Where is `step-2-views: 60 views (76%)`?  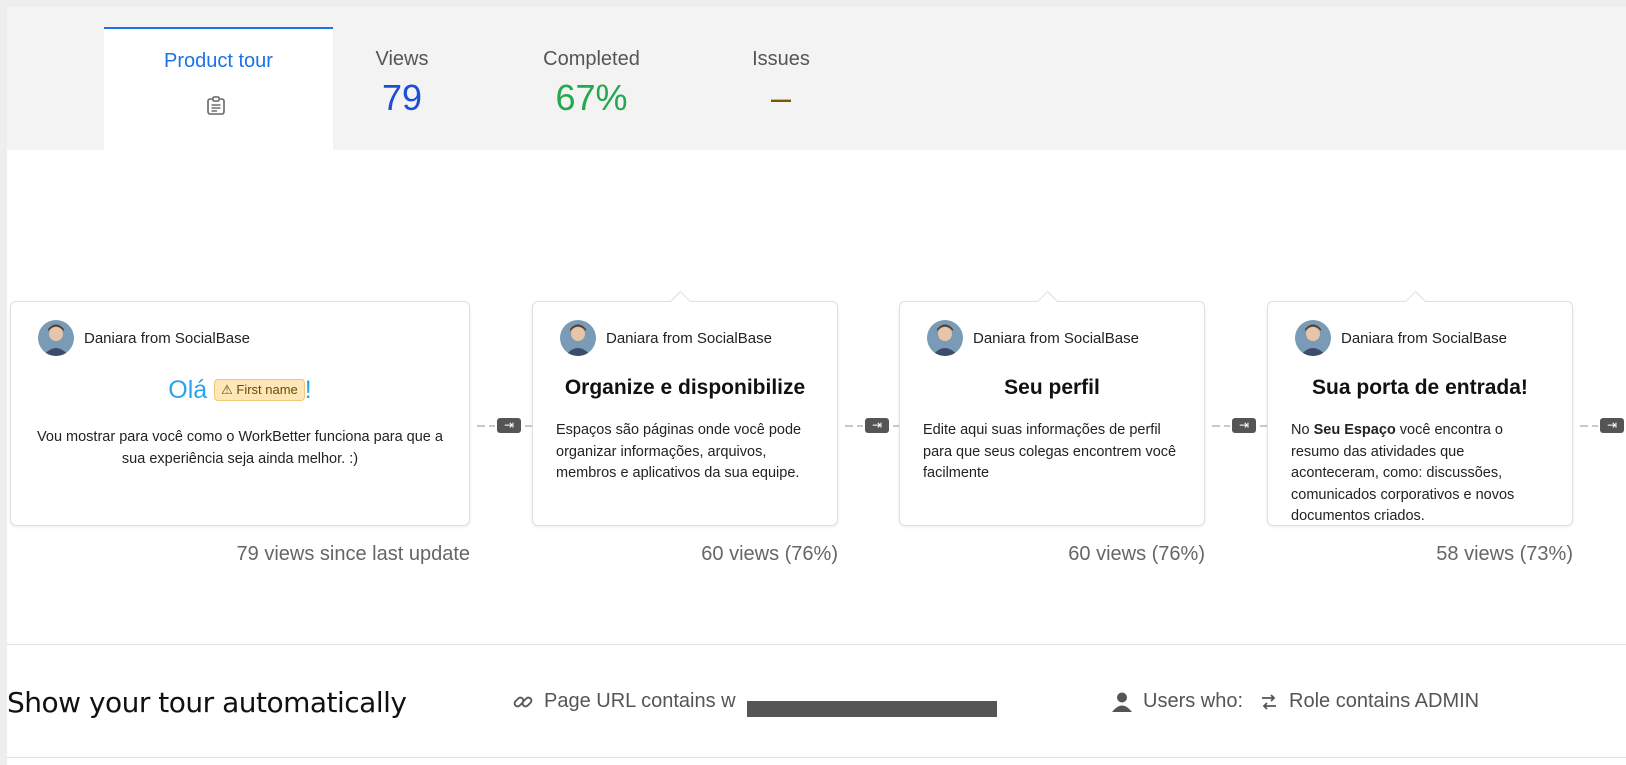
step-2-views: 60 views (76%) is located at coordinates (769, 554).